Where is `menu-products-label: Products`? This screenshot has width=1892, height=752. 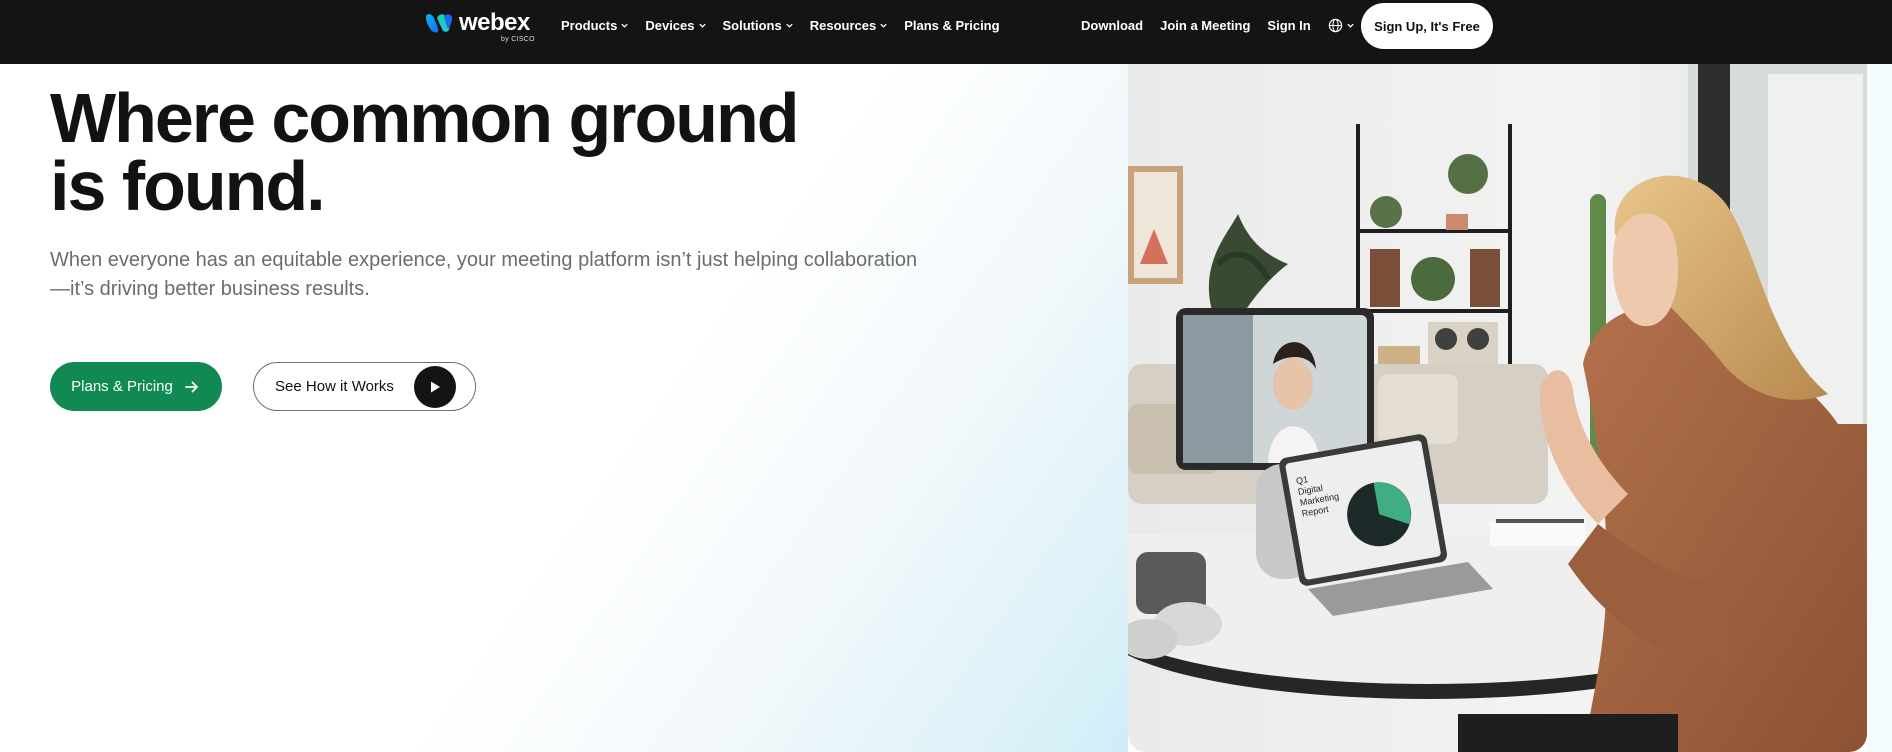
menu-products-label: Products is located at coordinates (589, 25).